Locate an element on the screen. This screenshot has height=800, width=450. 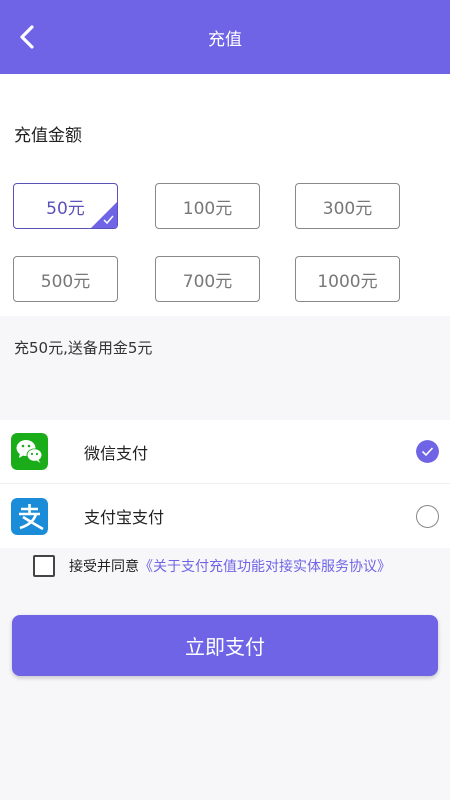
amount-option-label: 500元 is located at coordinates (65, 281).